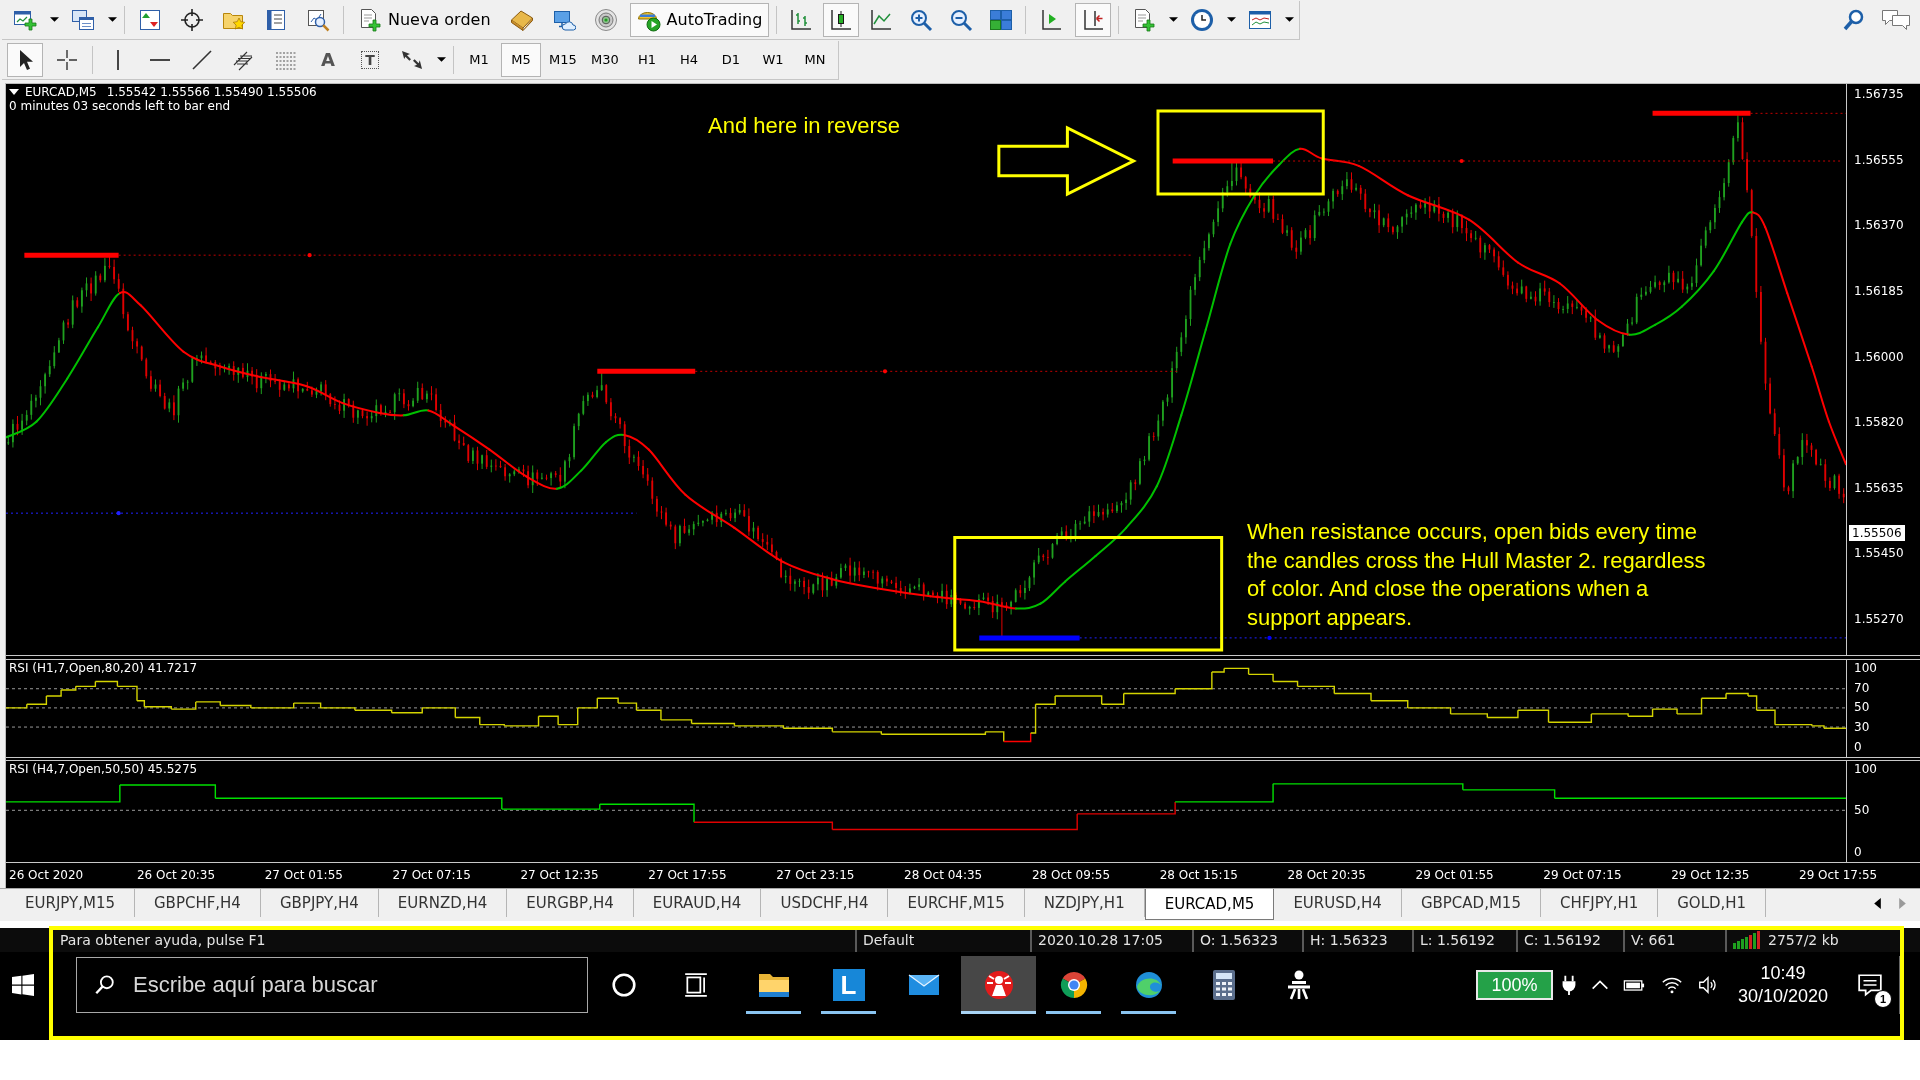 This screenshot has height=1080, width=1920. I want to click on price-axis-label: 1.56370, so click(1879, 225).